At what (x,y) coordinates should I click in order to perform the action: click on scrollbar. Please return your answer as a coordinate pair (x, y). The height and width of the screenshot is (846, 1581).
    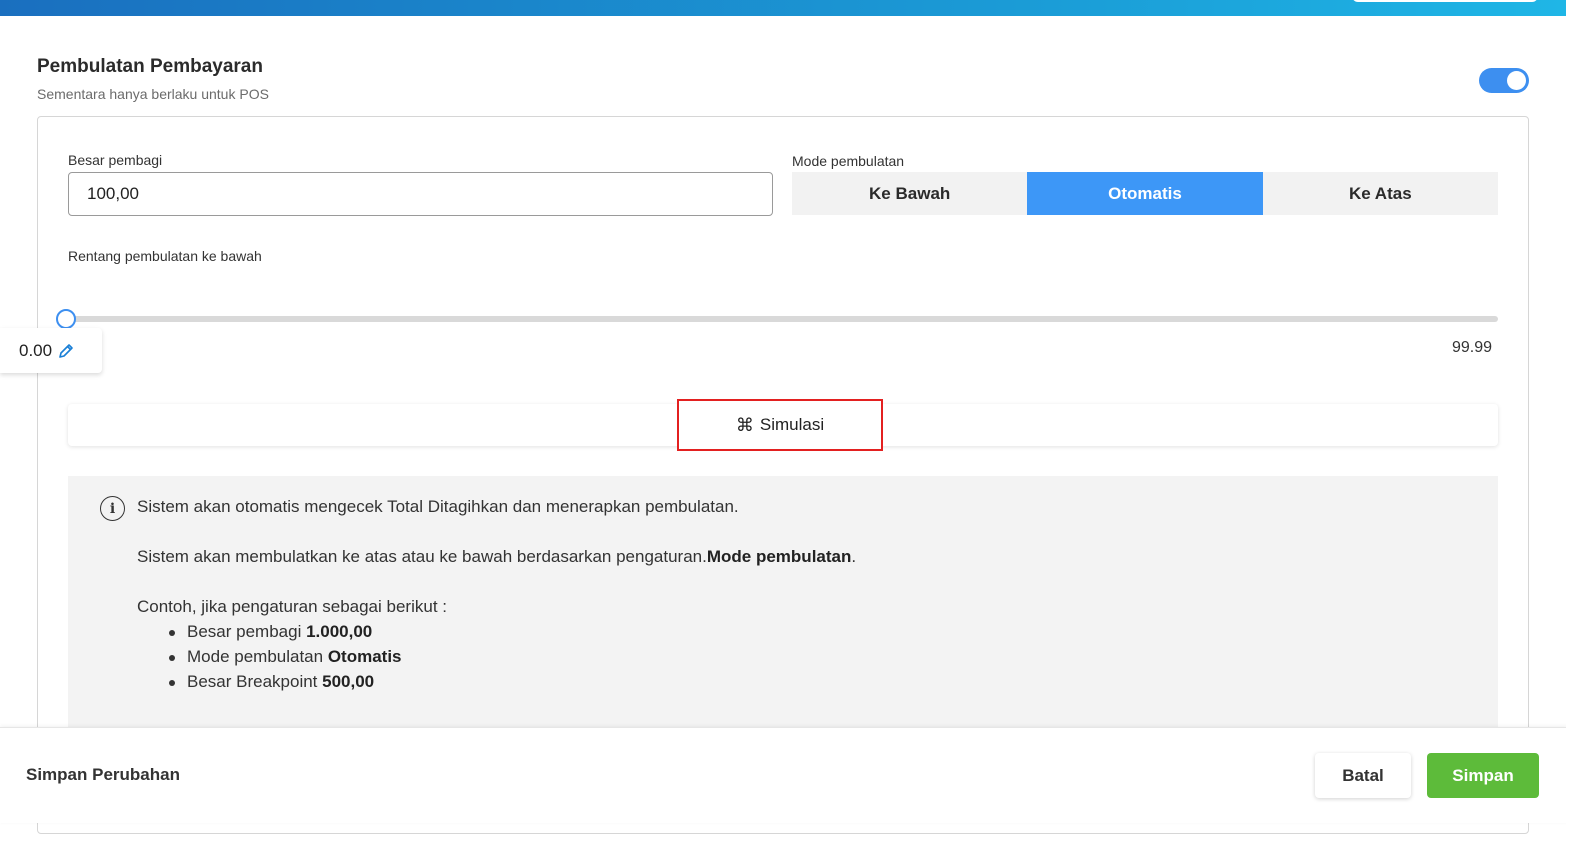
    Looking at the image, I should click on (1573, 423).